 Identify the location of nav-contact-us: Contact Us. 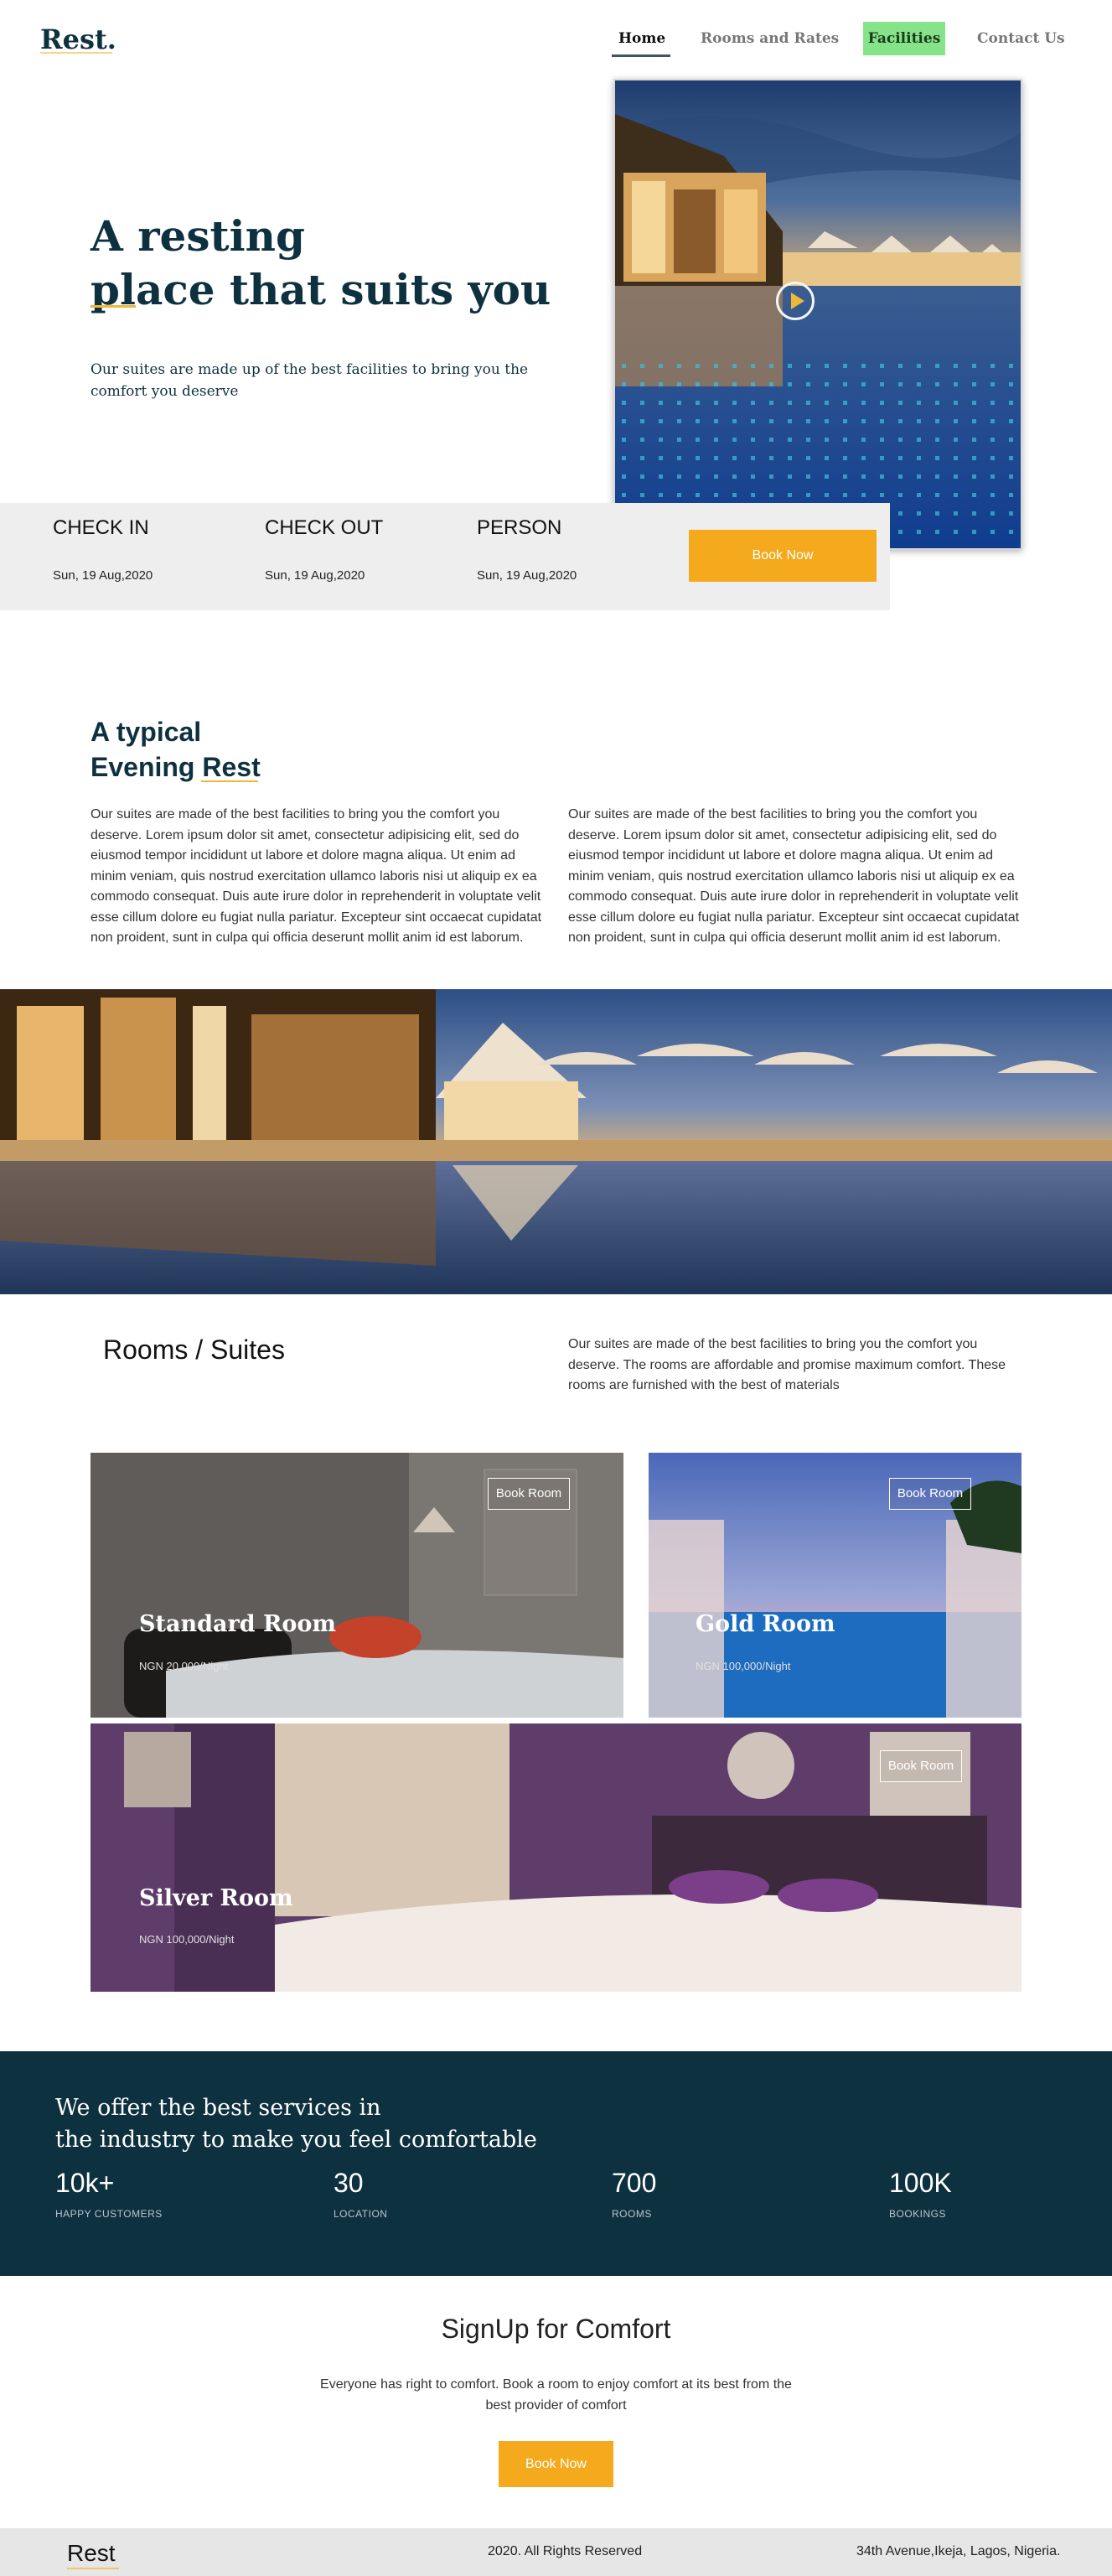
(1021, 38).